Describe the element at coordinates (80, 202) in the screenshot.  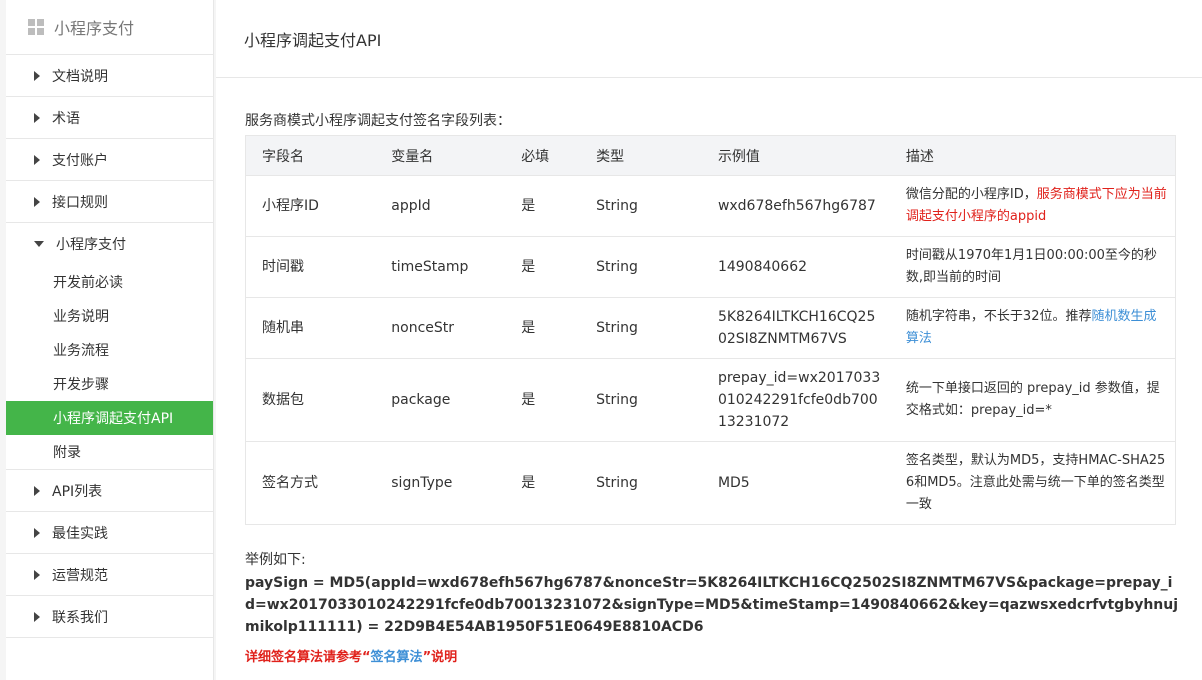
I see `sidebar-item-label: 接口规则` at that location.